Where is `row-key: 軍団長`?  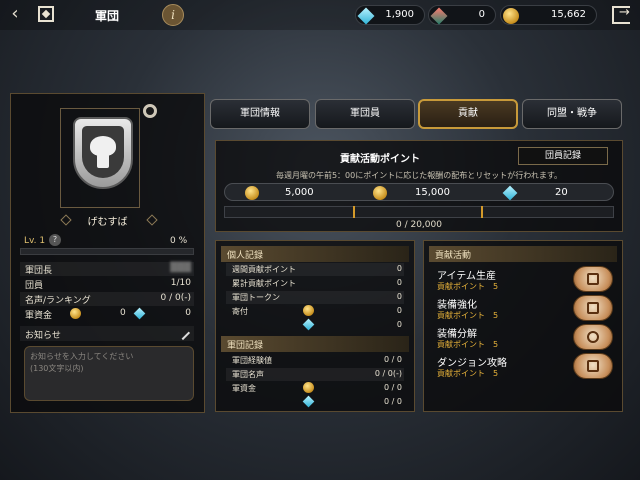 row-key: 軍団長 is located at coordinates (39, 271).